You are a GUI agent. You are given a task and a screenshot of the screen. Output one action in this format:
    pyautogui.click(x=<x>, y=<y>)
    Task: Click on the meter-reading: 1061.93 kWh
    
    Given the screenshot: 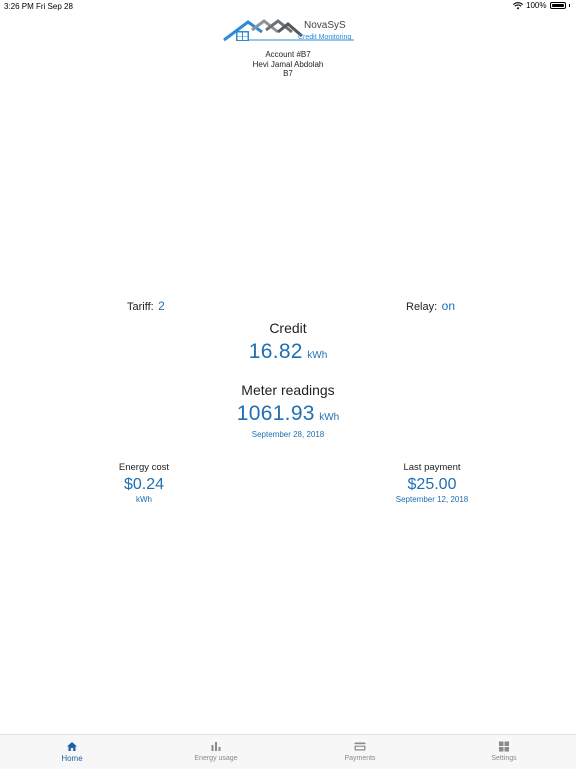 What is the action you would take?
    pyautogui.click(x=288, y=414)
    